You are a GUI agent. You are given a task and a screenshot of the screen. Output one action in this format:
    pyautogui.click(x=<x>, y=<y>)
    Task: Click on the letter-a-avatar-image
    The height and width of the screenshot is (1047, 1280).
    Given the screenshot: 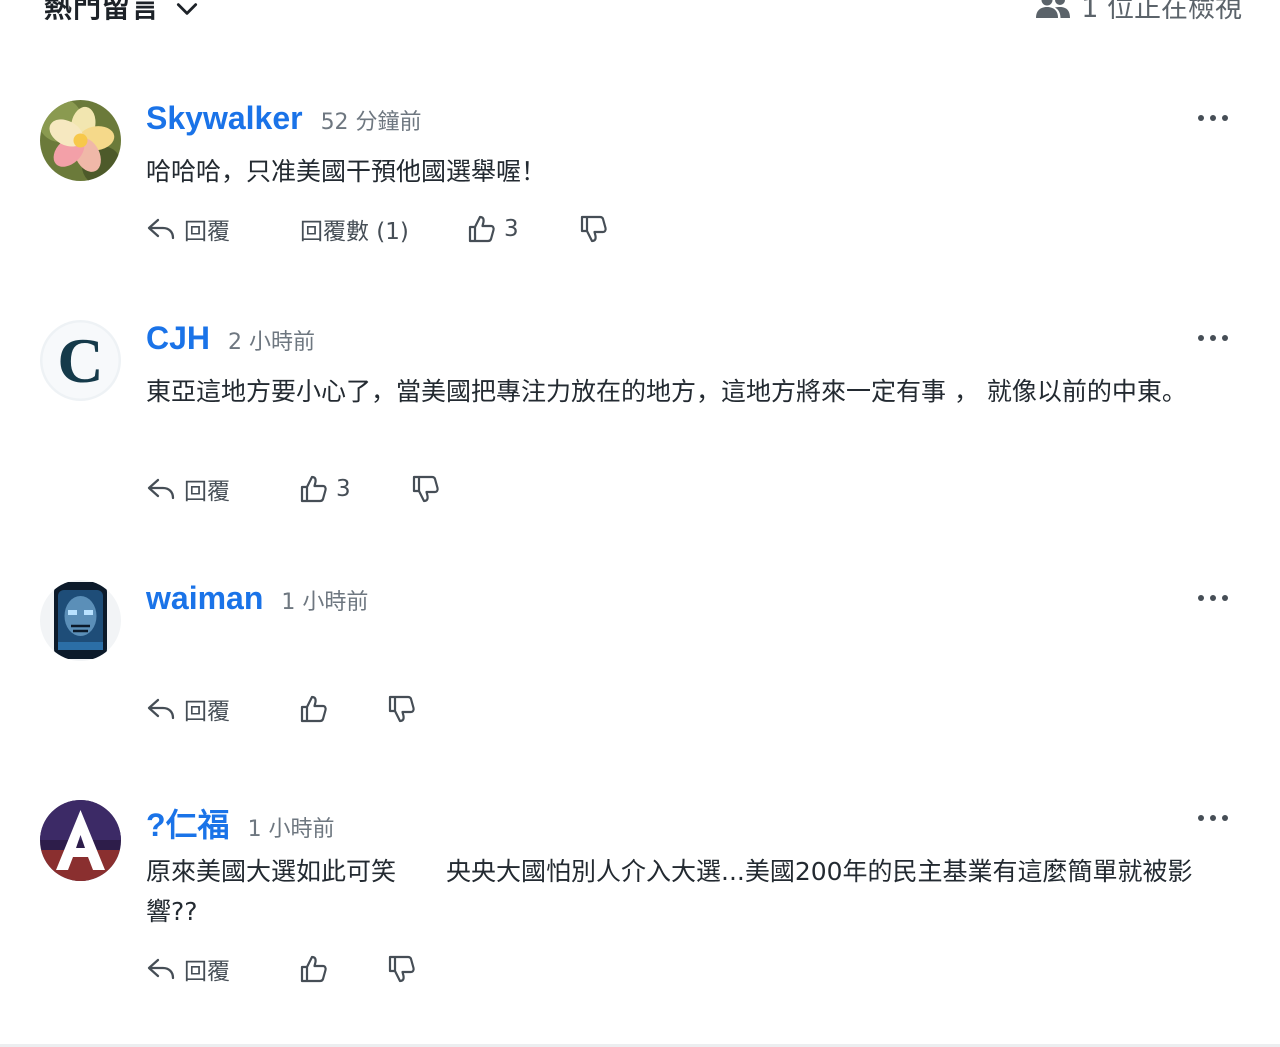 What is the action you would take?
    pyautogui.click(x=80, y=840)
    